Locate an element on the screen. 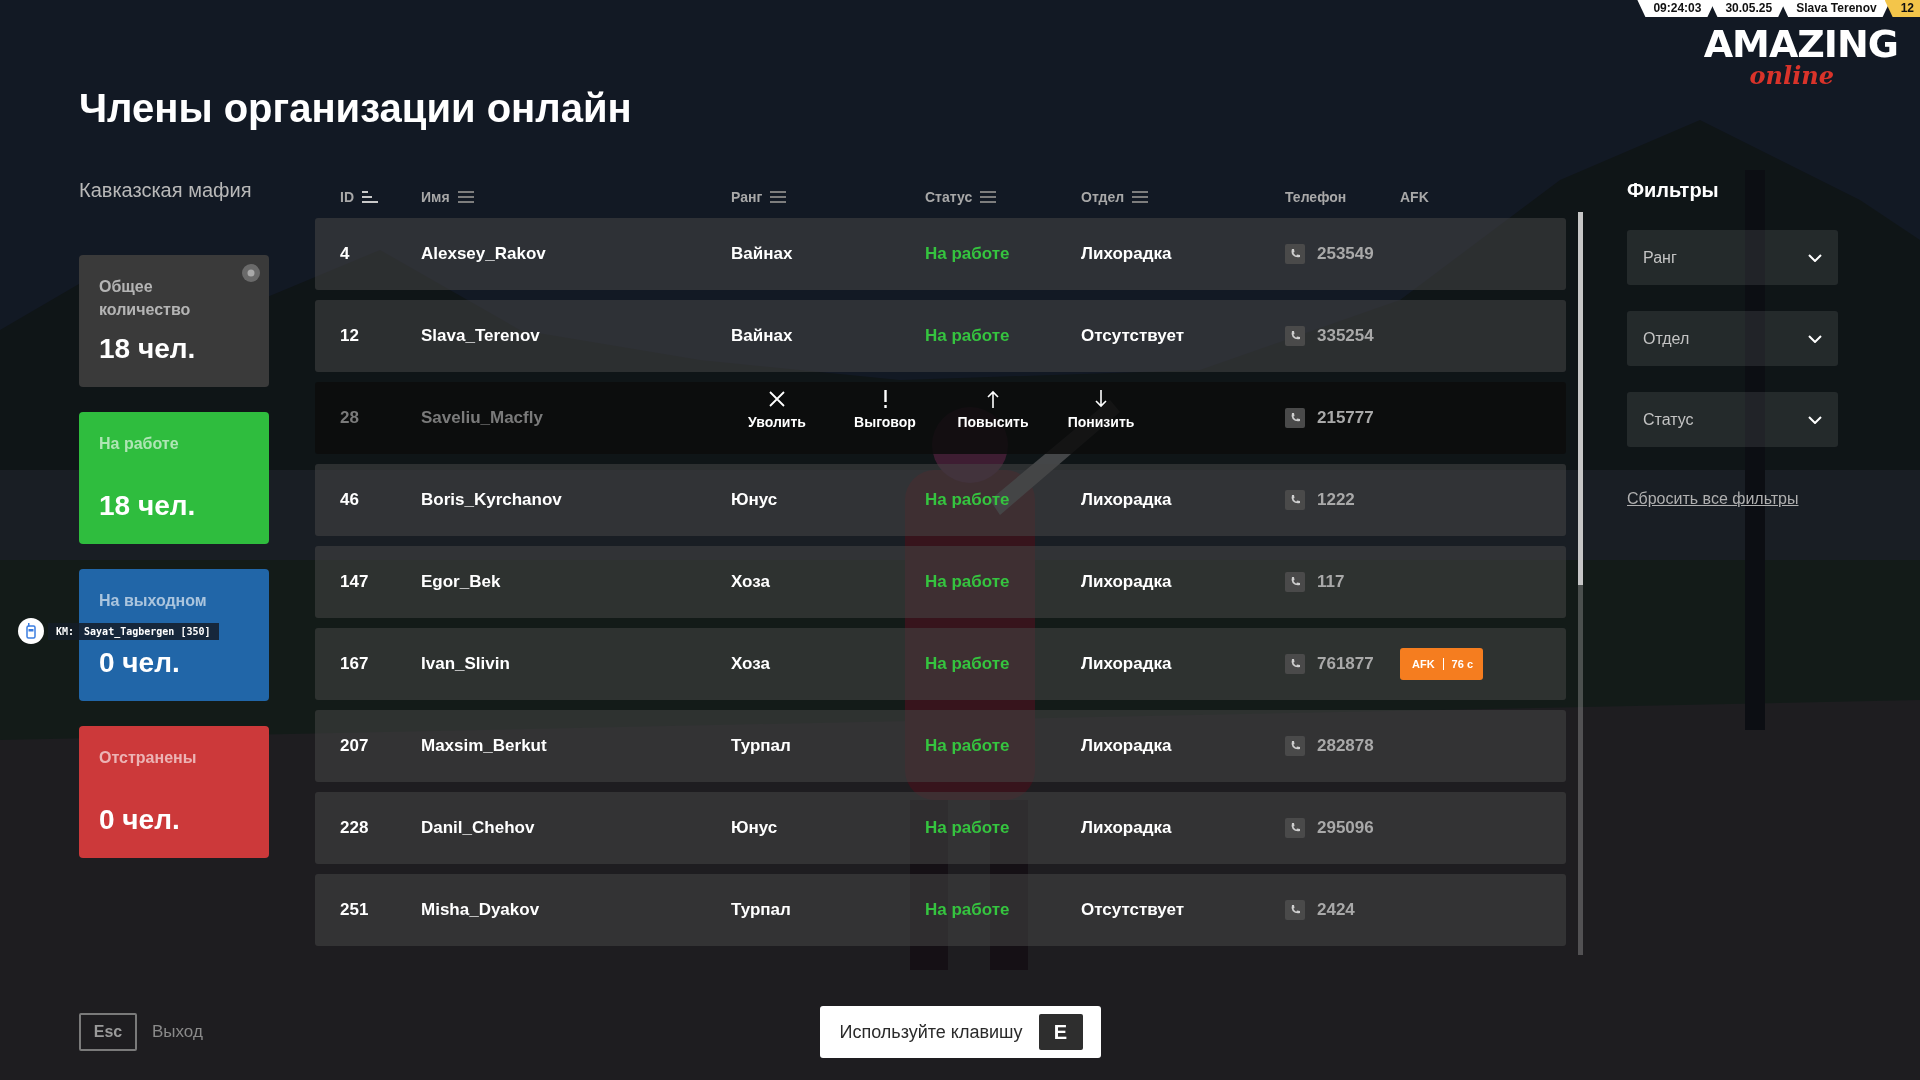 Image resolution: width=1920 pixels, height=1080 pixels. table-cell: 147 is located at coordinates (354, 582).